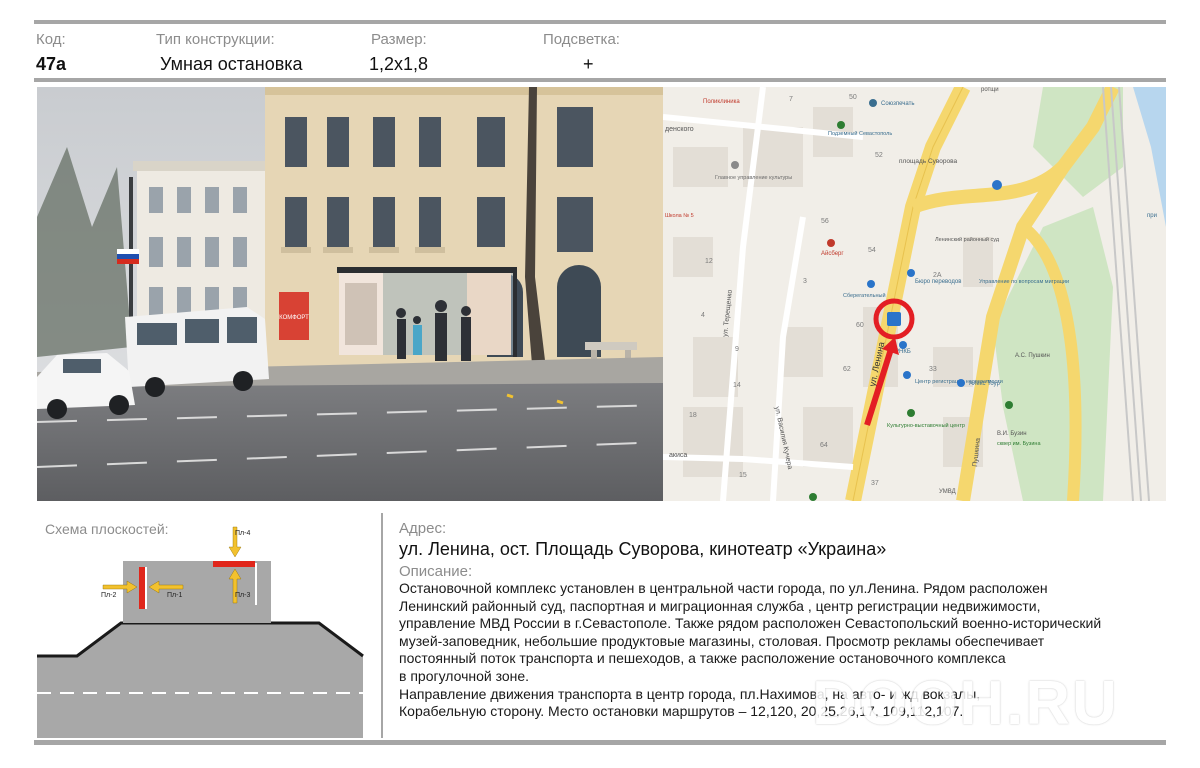  Describe the element at coordinates (860, 133) in the screenshot. I see `poi-podzemny: Подземный Севастополь` at that location.